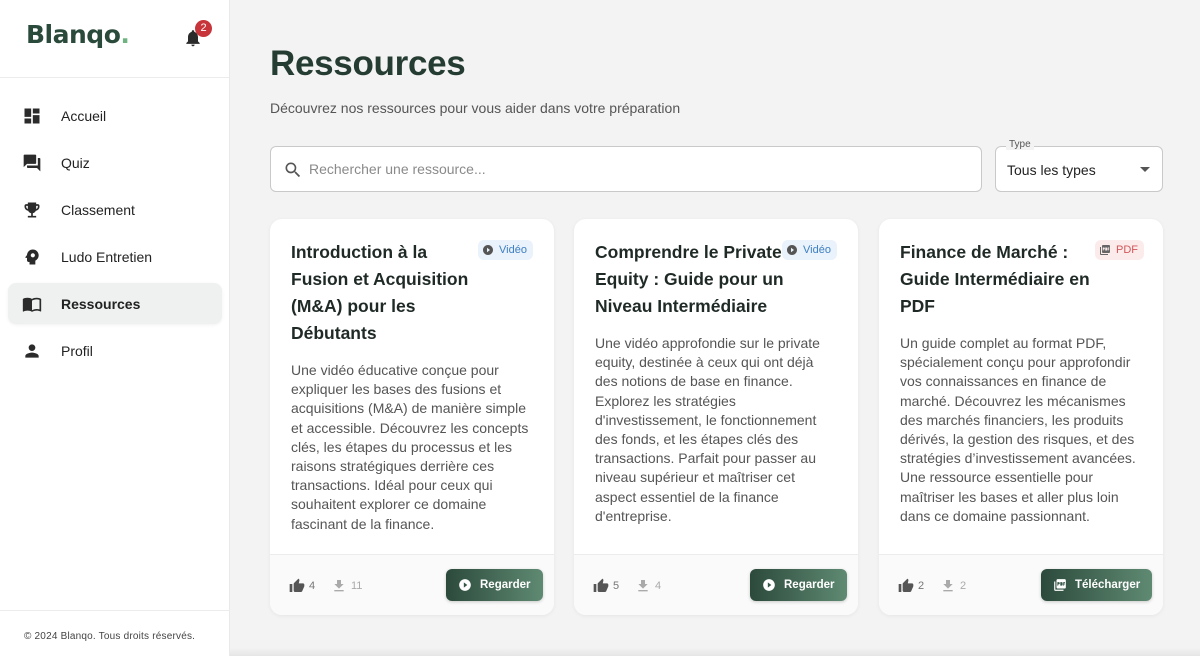  What do you see at coordinates (963, 586) in the screenshot?
I see `download-count: 2` at bounding box center [963, 586].